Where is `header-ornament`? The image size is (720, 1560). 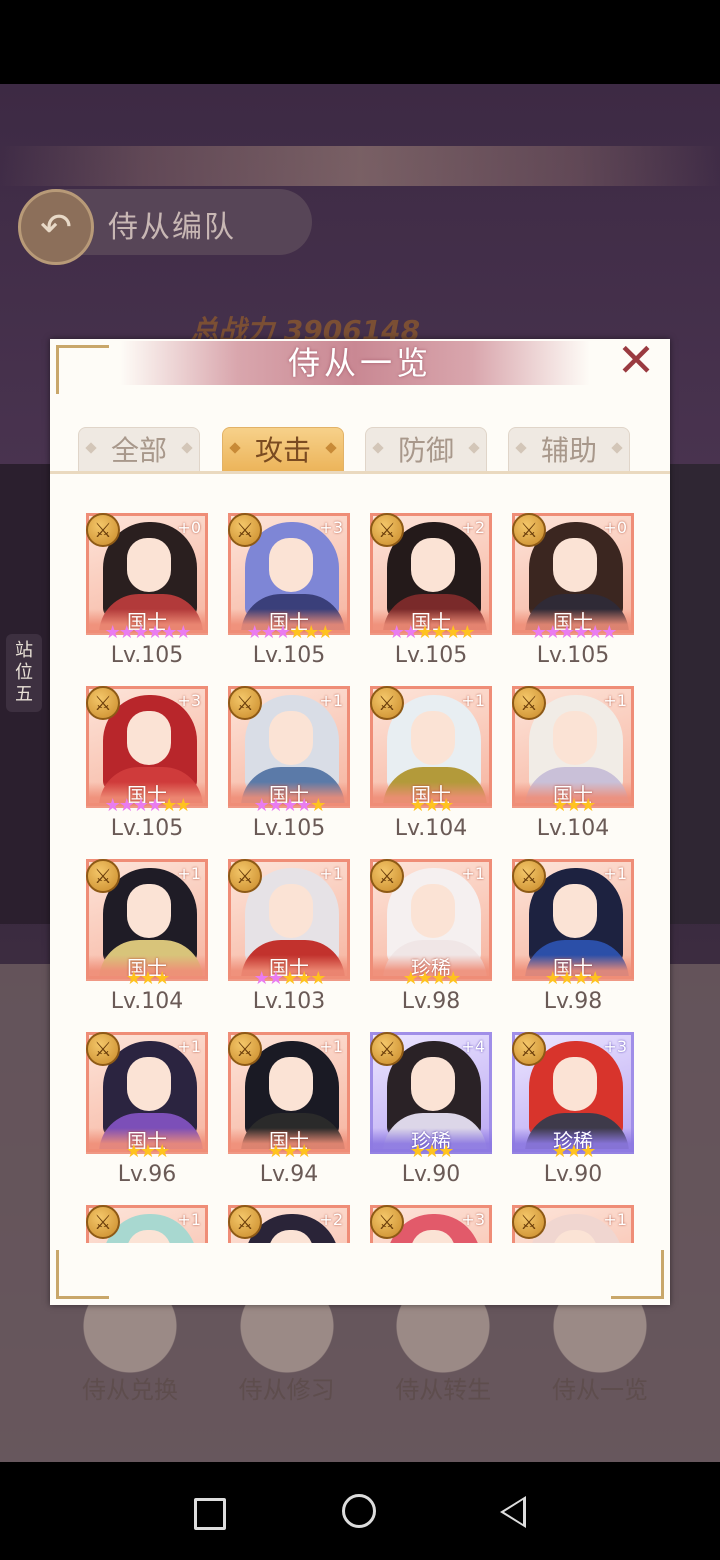
header-ornament is located at coordinates (360, 166).